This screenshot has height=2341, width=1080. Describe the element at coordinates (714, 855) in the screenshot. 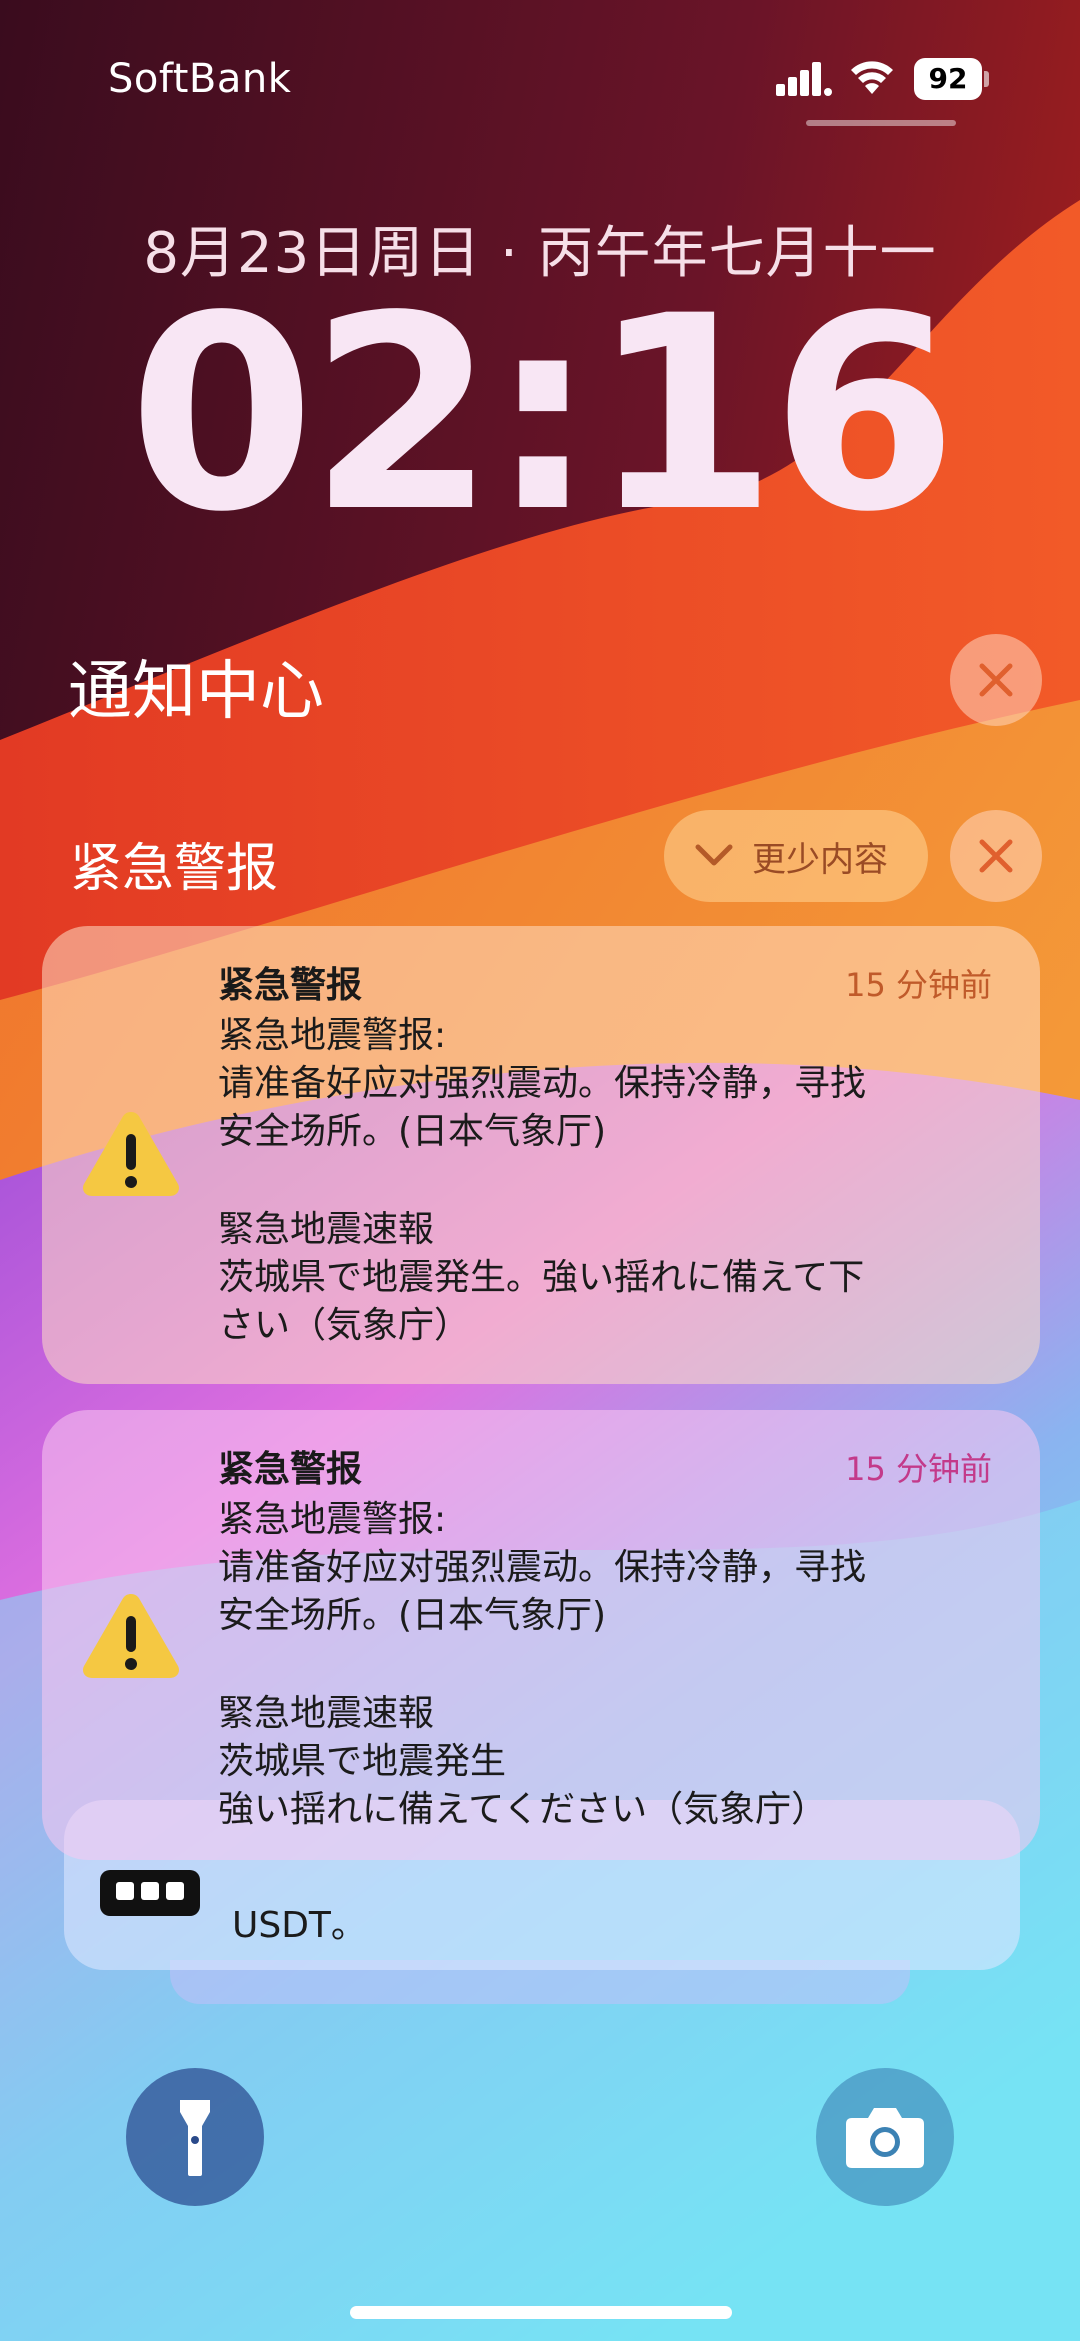

I see `chevron-down-icon` at that location.